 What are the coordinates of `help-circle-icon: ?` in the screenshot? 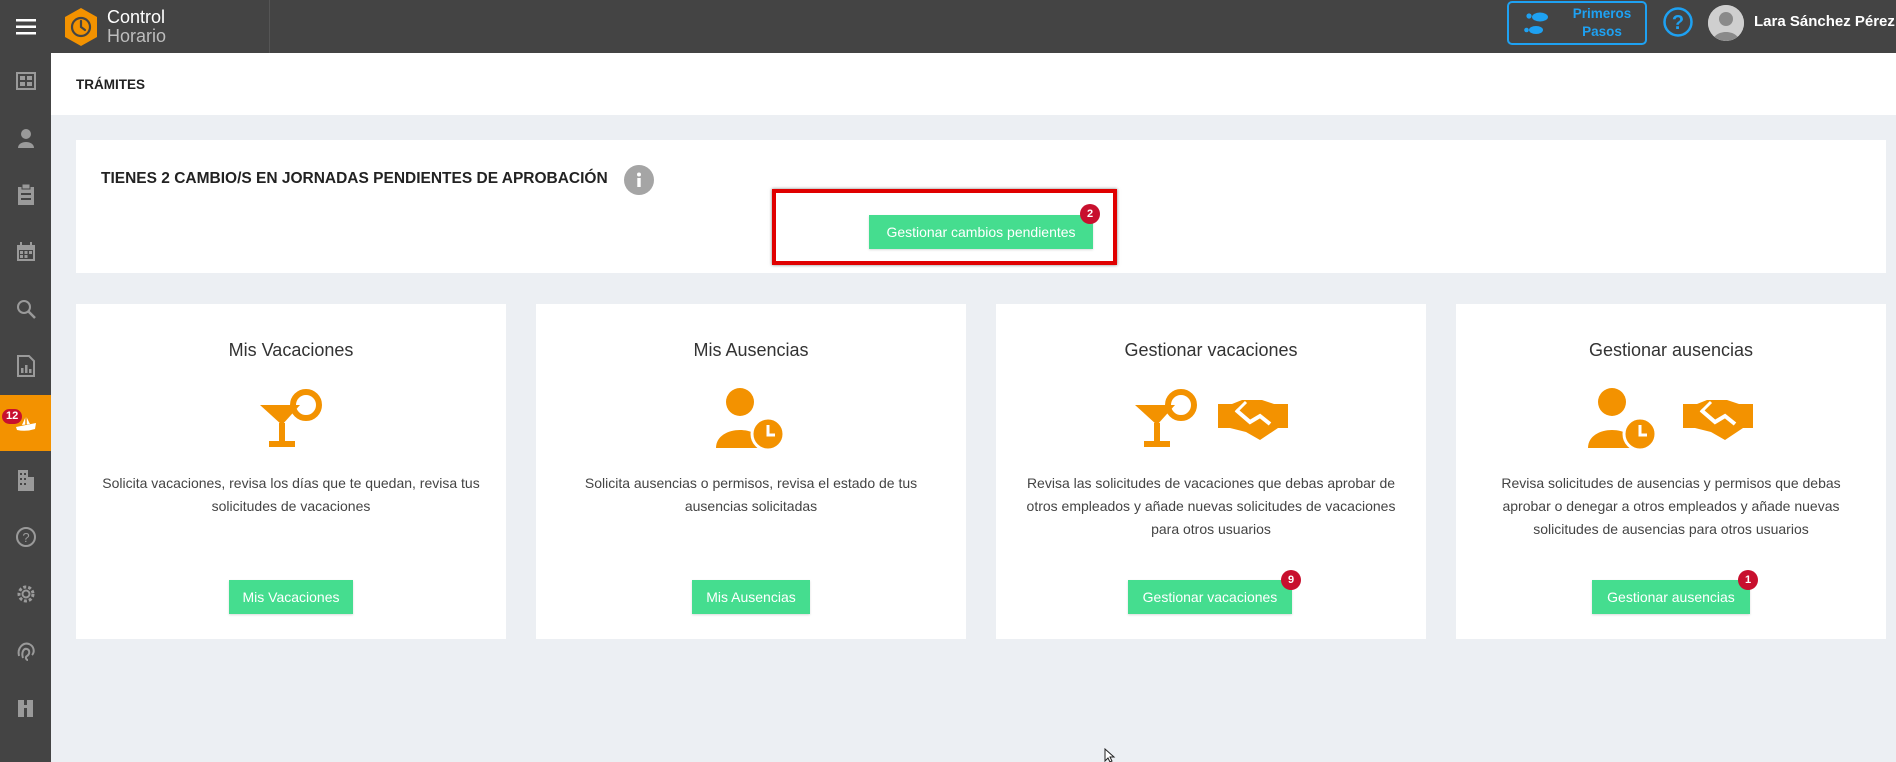 It's located at (1678, 22).